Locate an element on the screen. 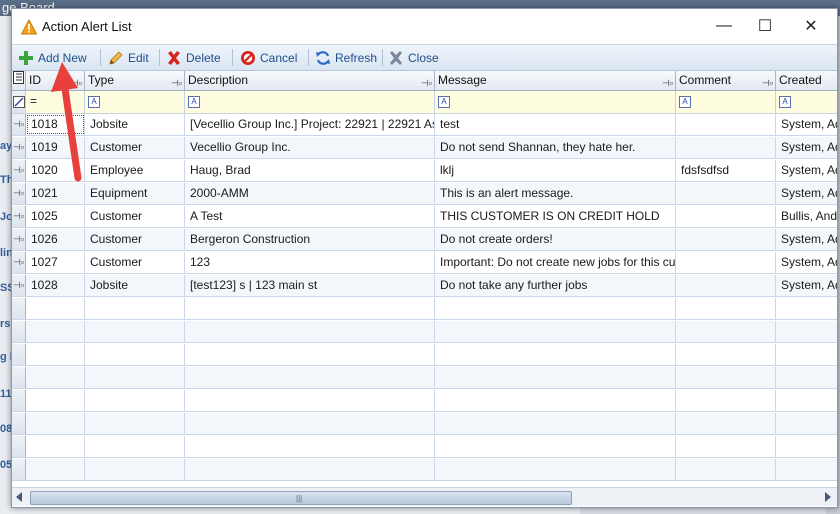 This screenshot has height=514, width=840. cell-description: [test123] s | 123 main st is located at coordinates (310, 285).